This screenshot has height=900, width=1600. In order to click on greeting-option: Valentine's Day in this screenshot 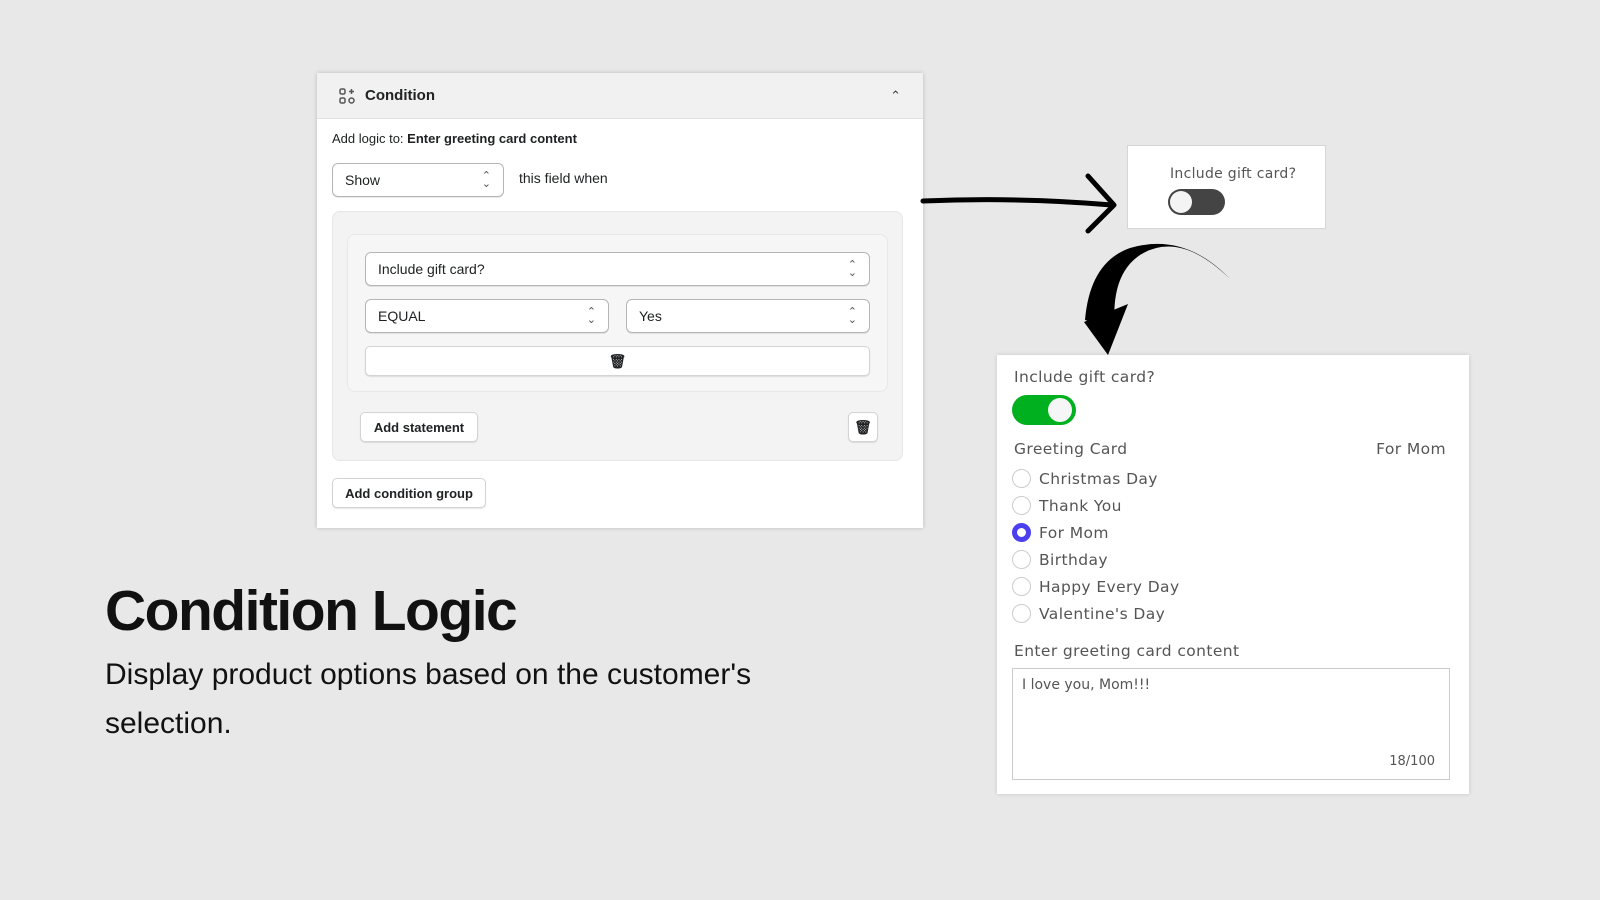, I will do `click(1096, 613)`.